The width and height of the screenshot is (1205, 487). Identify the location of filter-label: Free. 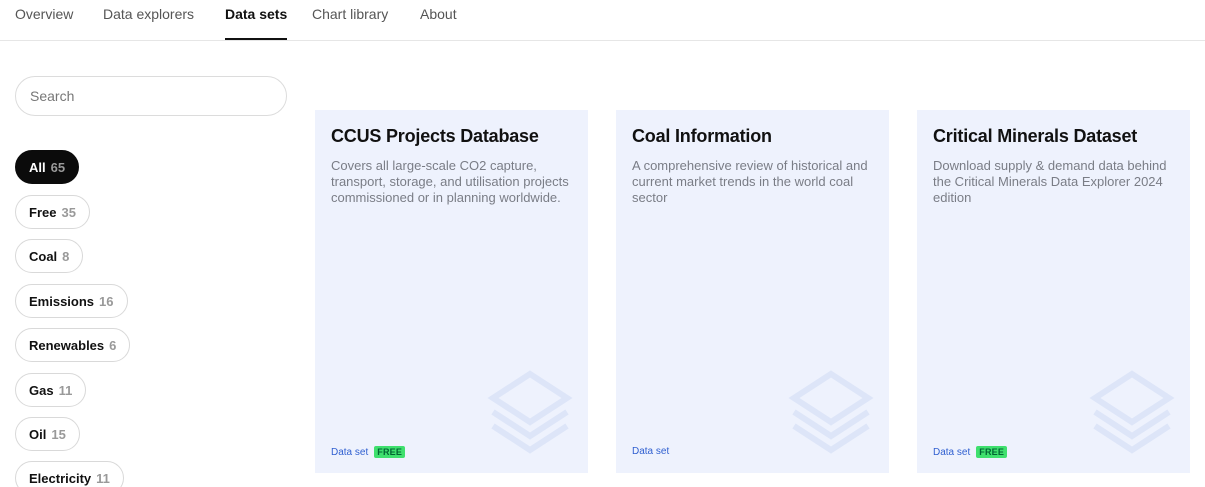
(43, 212).